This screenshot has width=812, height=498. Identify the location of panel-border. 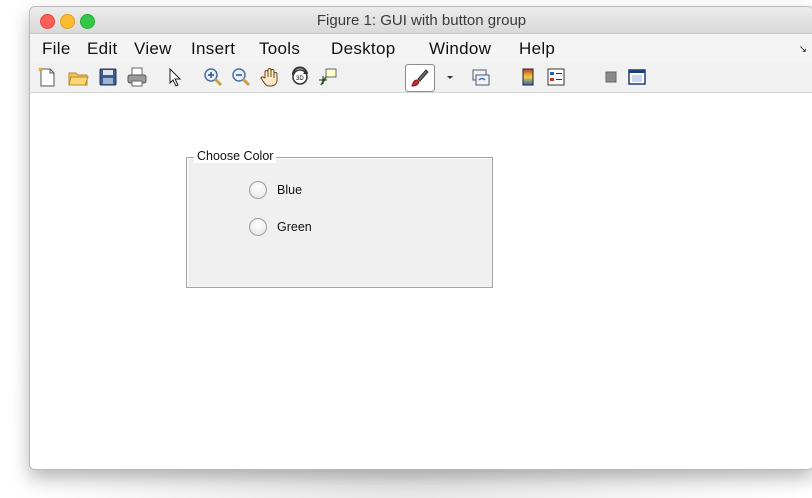
(339, 222).